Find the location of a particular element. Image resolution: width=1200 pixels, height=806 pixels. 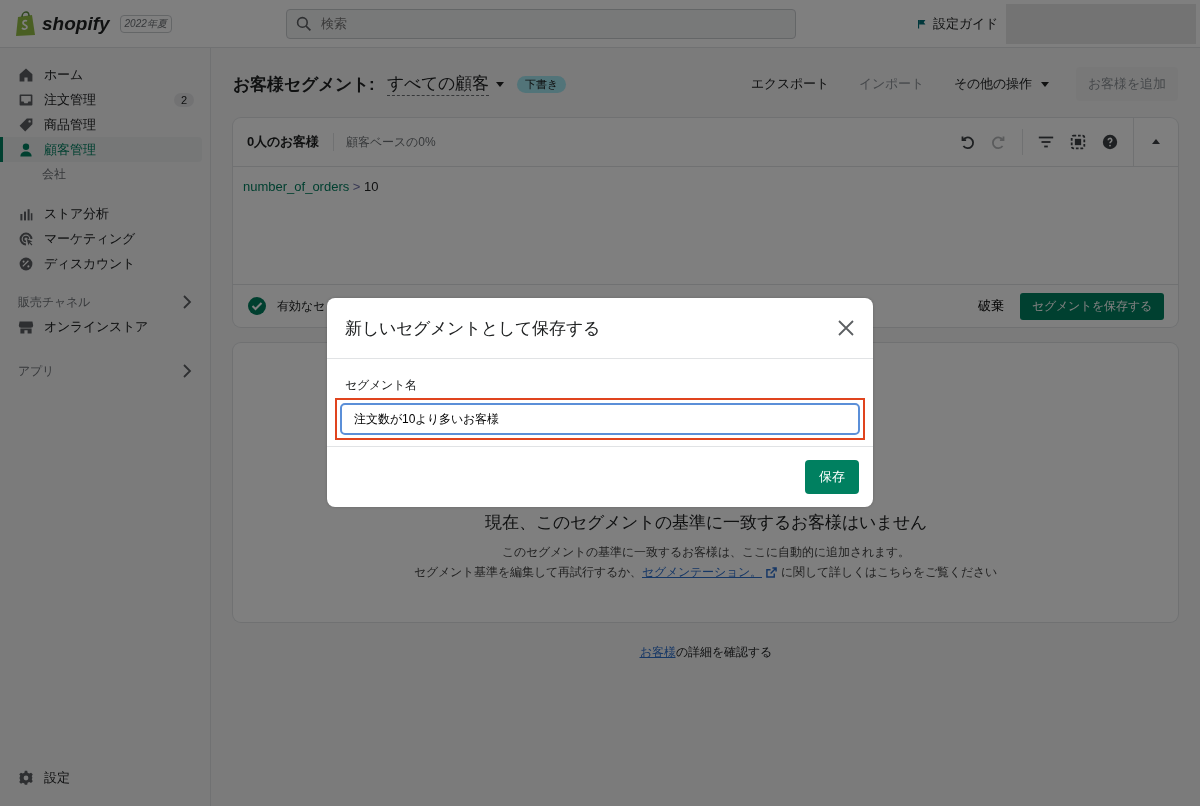

empty-state-text: セグメント基準を編集して再試行するか、セグメンテーション。 に関して詳しくはこちらをご覧ください is located at coordinates (705, 572).